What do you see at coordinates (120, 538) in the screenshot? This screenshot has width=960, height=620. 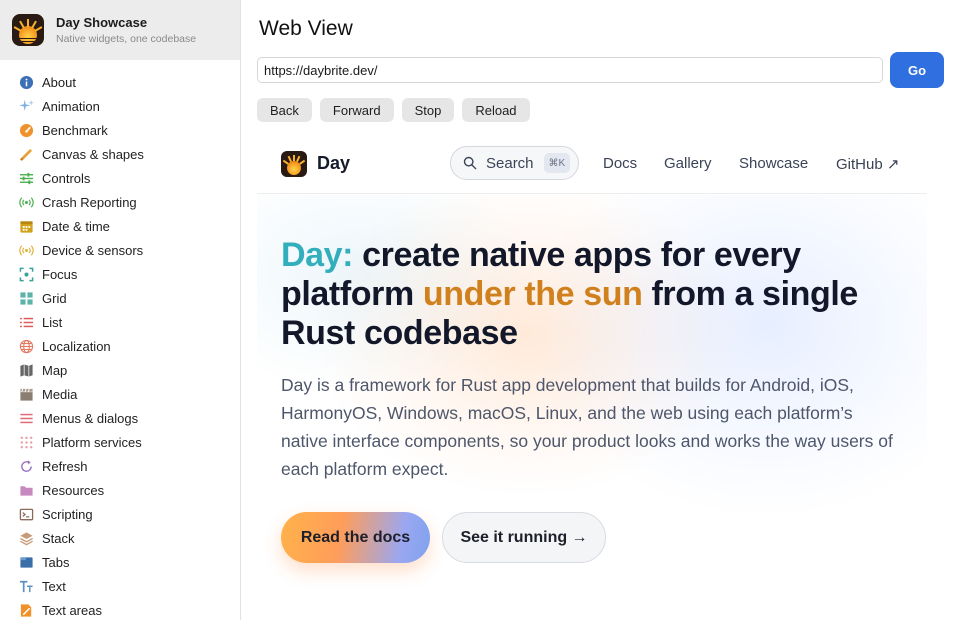 I see `sidebar-item-stack: Stack` at bounding box center [120, 538].